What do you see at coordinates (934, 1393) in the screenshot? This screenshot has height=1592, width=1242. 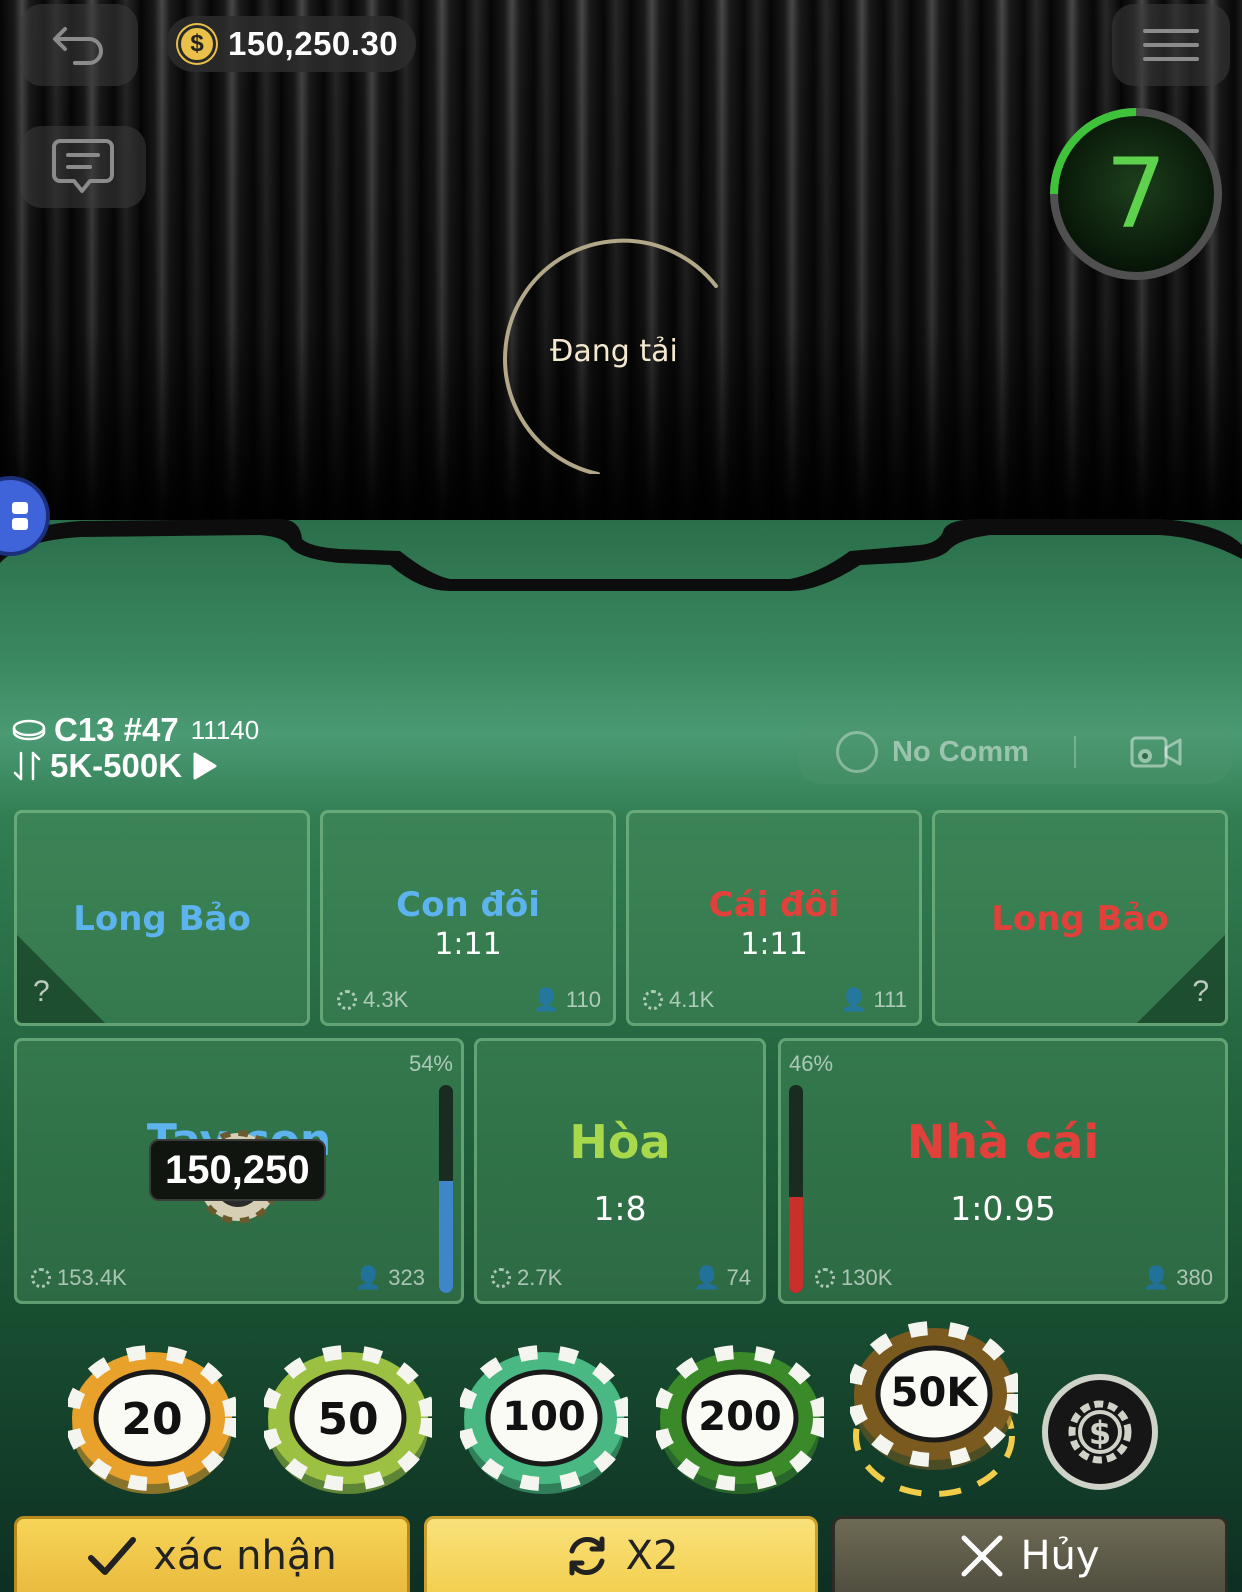 I see `chip-value: 50K` at bounding box center [934, 1393].